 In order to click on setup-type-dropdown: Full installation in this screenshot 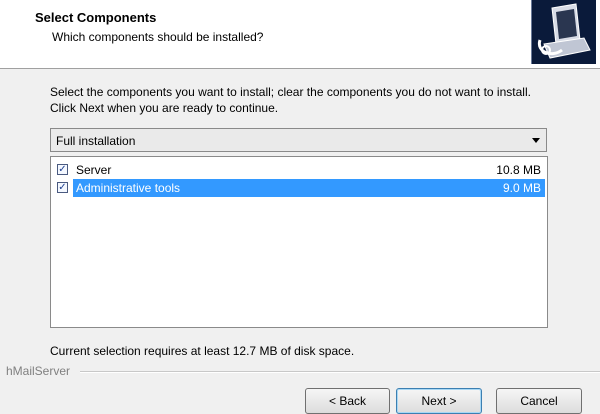, I will do `click(298, 140)`.